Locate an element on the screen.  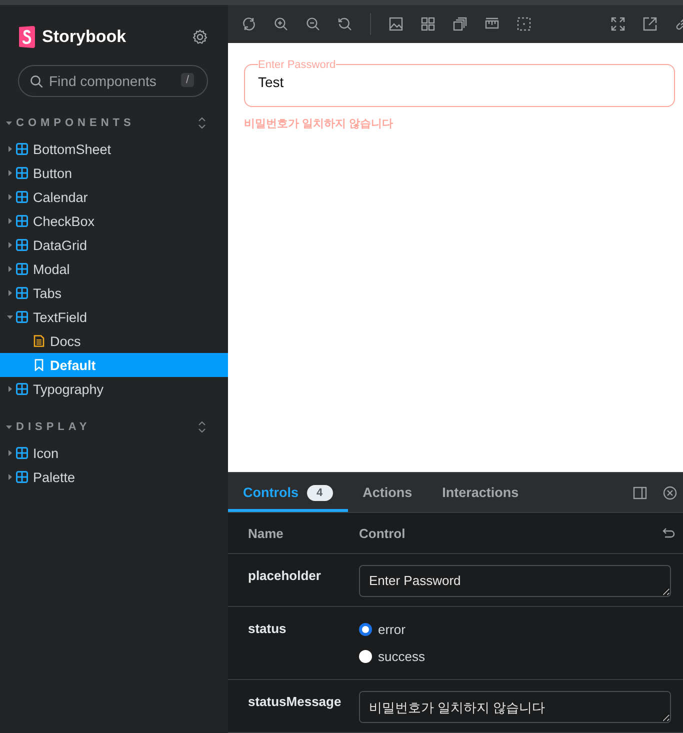
field-value: Test is located at coordinates (271, 82).